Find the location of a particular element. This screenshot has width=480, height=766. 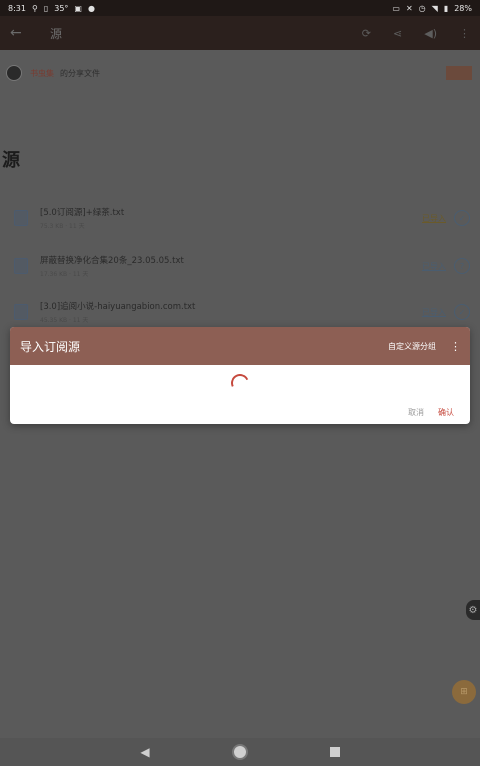

battery-saver-icon: ▯ is located at coordinates (46, 8).